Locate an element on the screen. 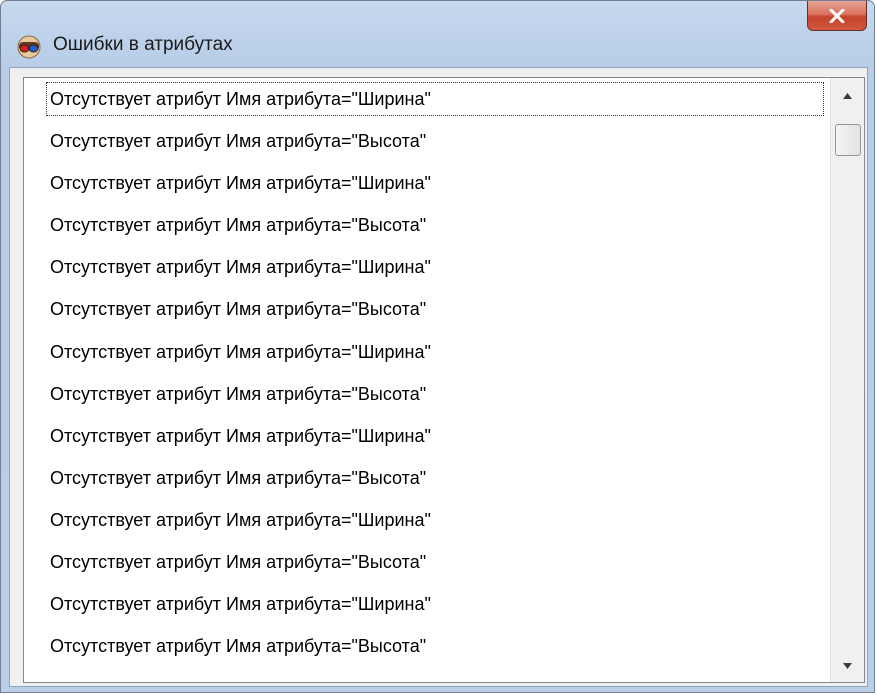 Image resolution: width=877 pixels, height=695 pixels. scroll-up-button is located at coordinates (847, 95).